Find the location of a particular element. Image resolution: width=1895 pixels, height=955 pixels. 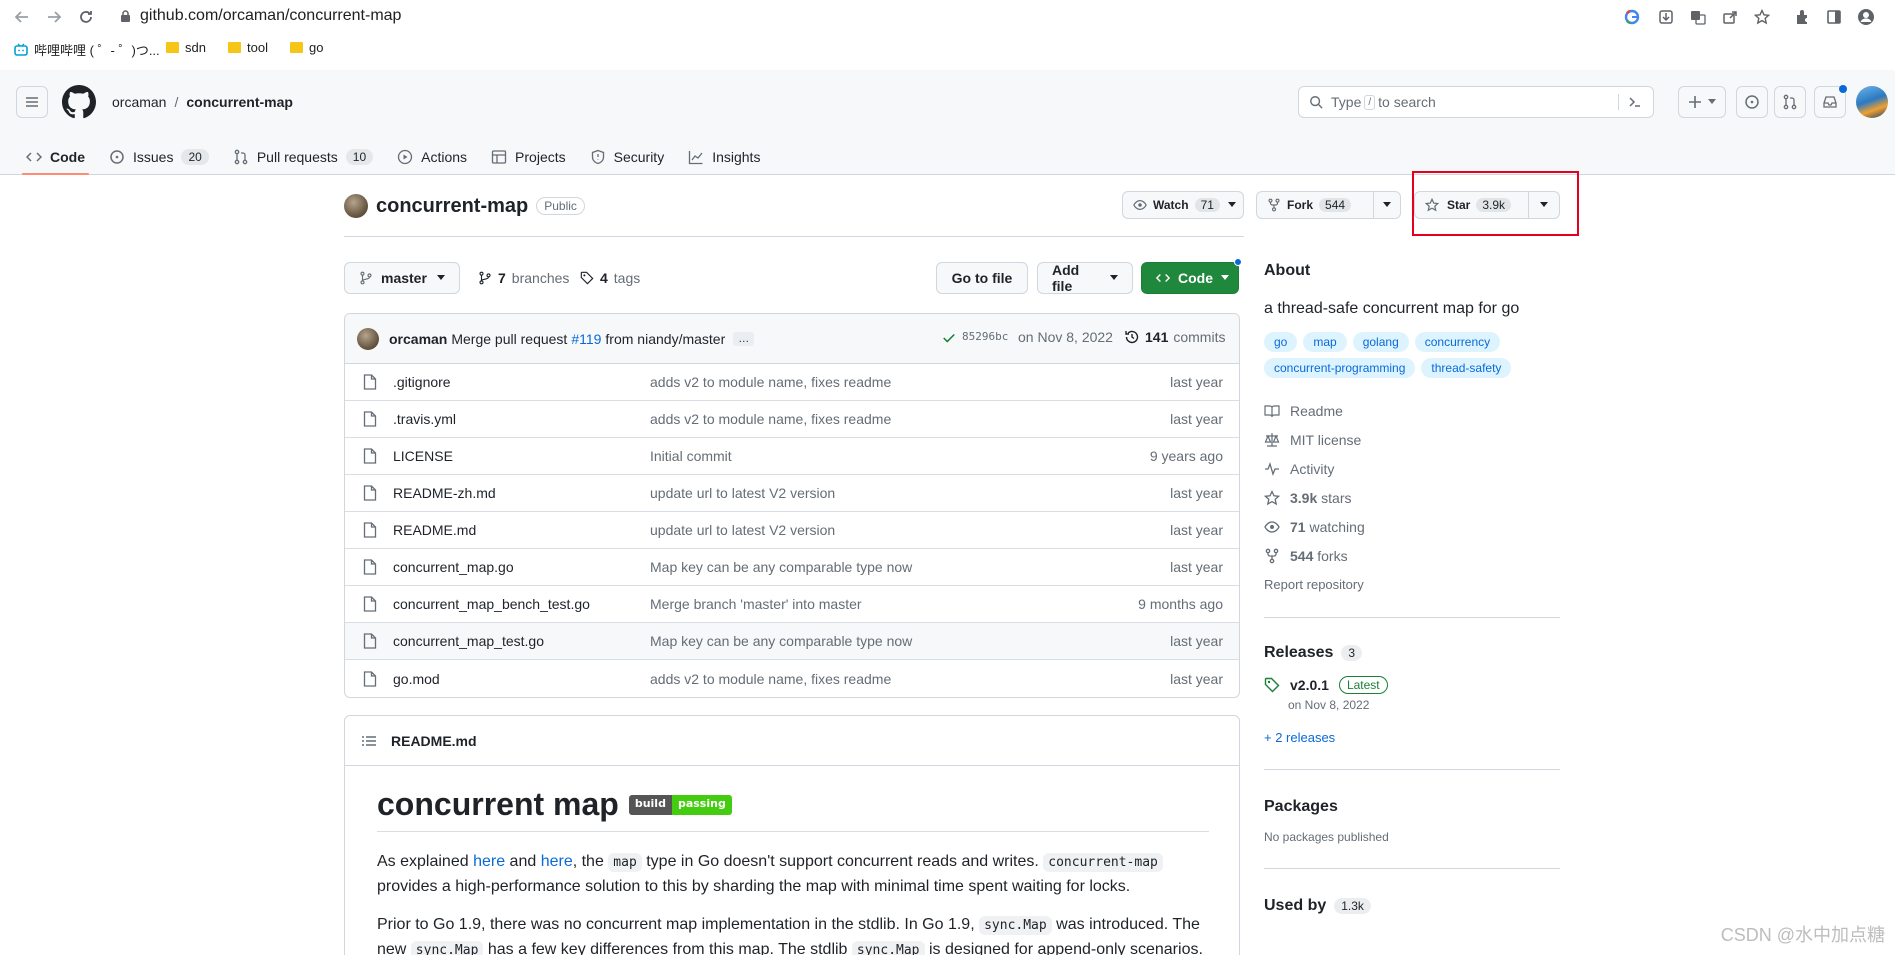

watch-button: Watch 71 is located at coordinates (1183, 205).